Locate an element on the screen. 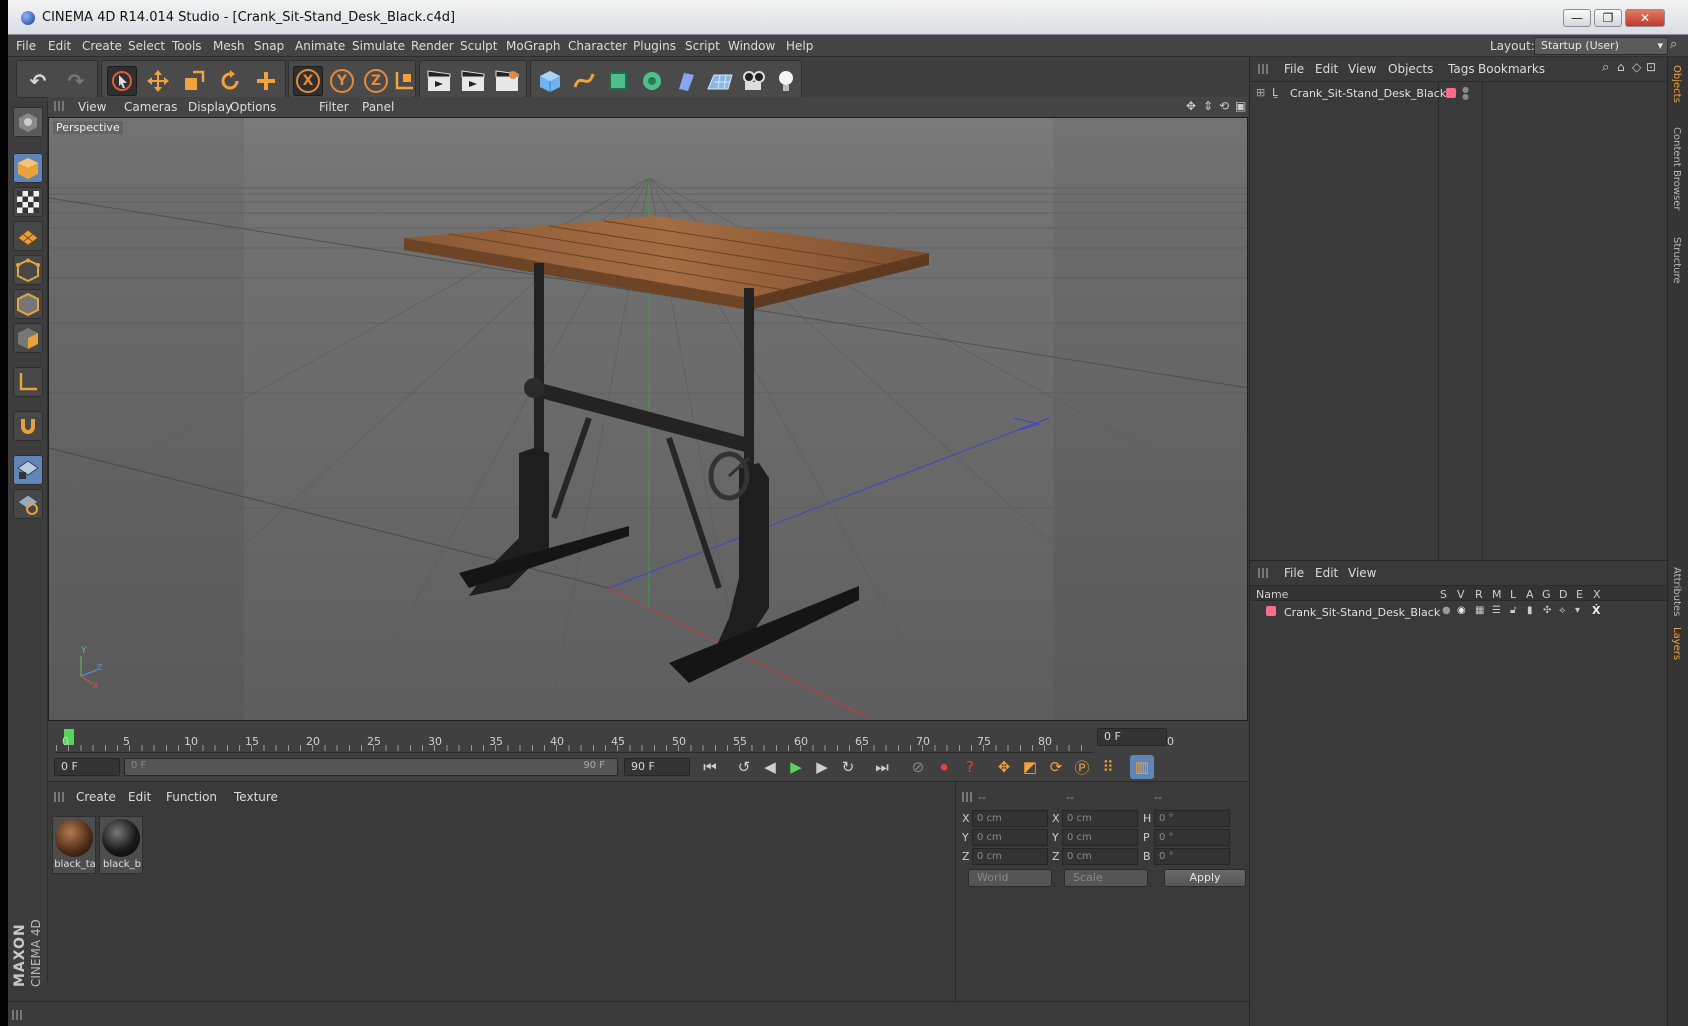 The height and width of the screenshot is (1026, 1688). timeline-window-button: ▥ is located at coordinates (1142, 767).